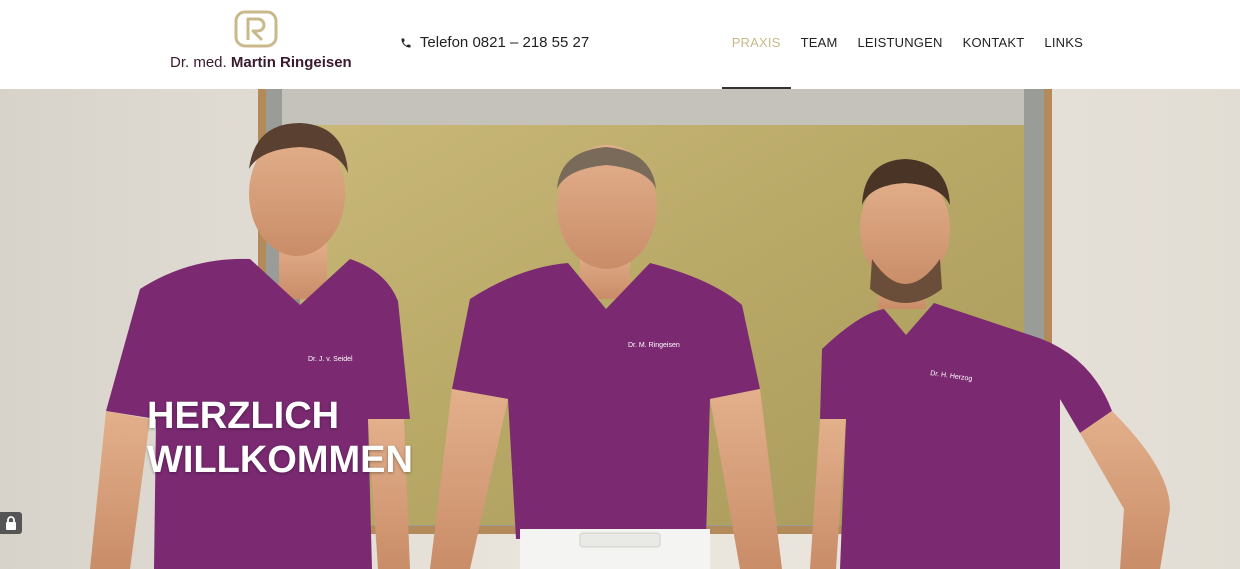 This screenshot has height=569, width=1240. I want to click on logo-monogram-icon, so click(256, 29).